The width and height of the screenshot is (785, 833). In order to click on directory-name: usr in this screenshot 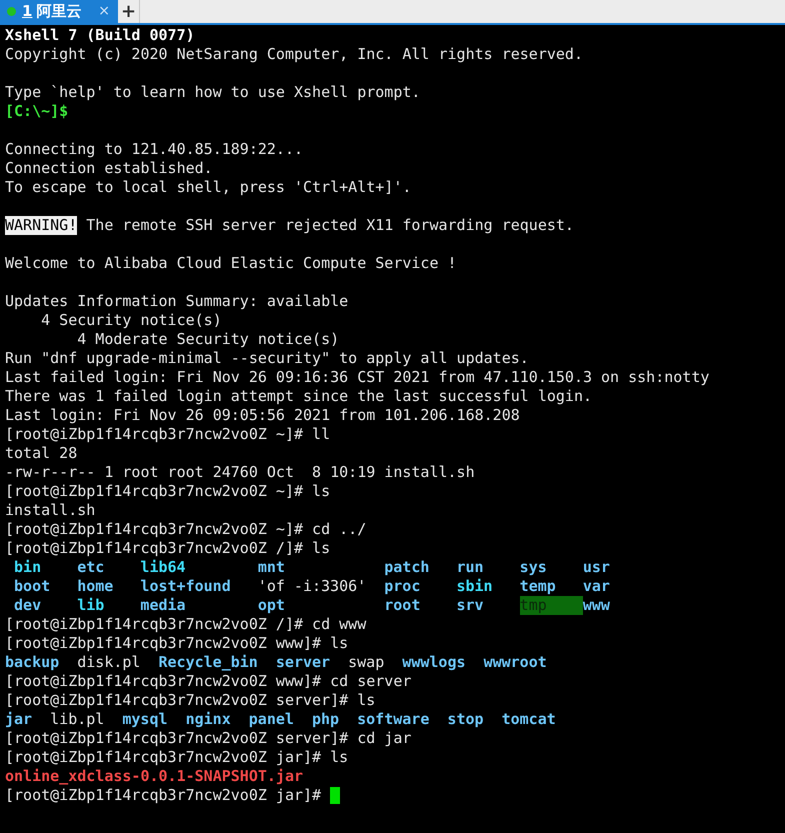, I will do `click(596, 567)`.